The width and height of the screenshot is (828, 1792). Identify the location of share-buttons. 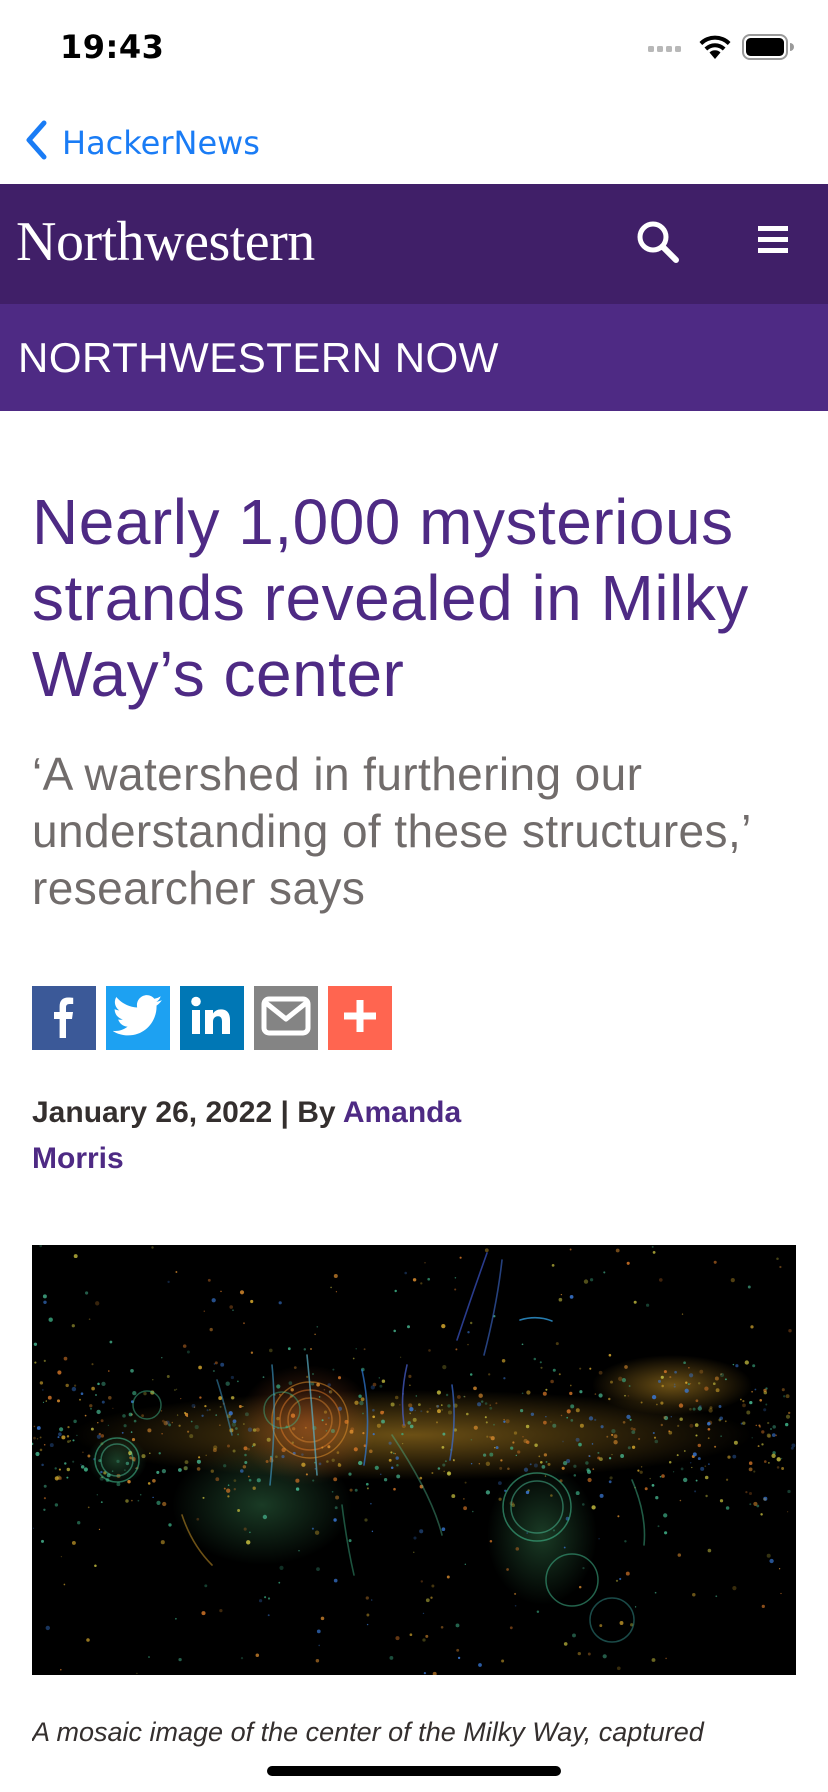
(212, 1018).